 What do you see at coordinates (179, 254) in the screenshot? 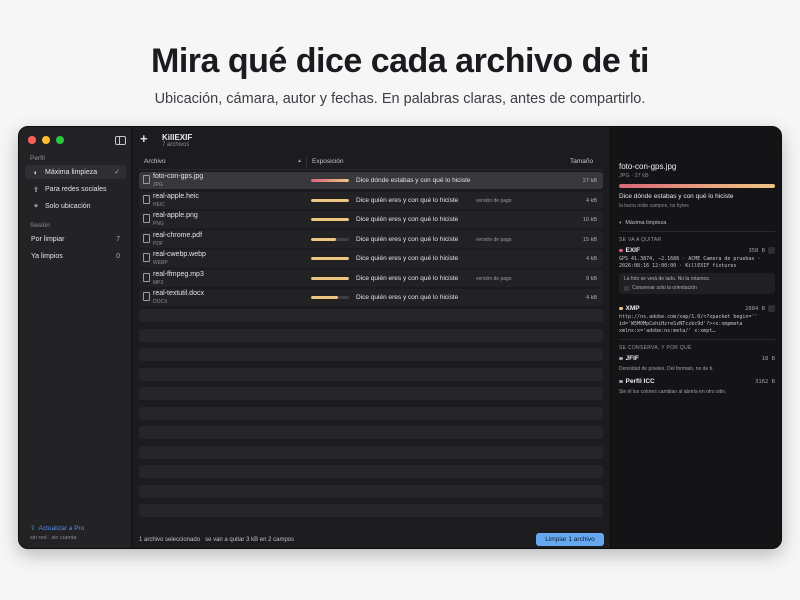
I see `file-name: real-cwebp.webp` at bounding box center [179, 254].